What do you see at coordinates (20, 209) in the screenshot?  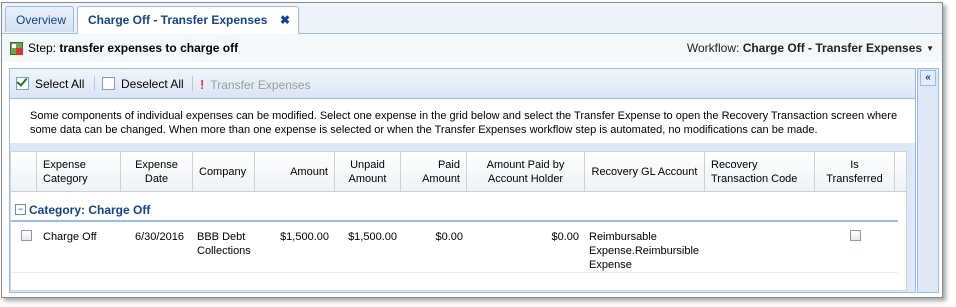 I see `collapse-group-icon: −` at bounding box center [20, 209].